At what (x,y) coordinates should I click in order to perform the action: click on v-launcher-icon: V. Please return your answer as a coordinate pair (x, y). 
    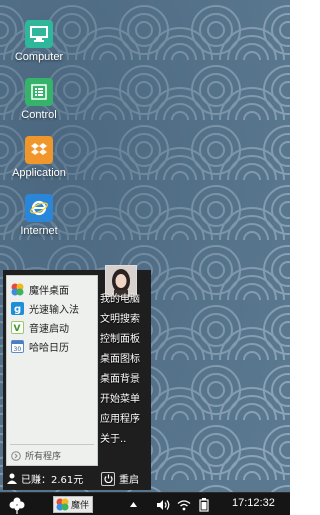
    Looking at the image, I should click on (17, 327).